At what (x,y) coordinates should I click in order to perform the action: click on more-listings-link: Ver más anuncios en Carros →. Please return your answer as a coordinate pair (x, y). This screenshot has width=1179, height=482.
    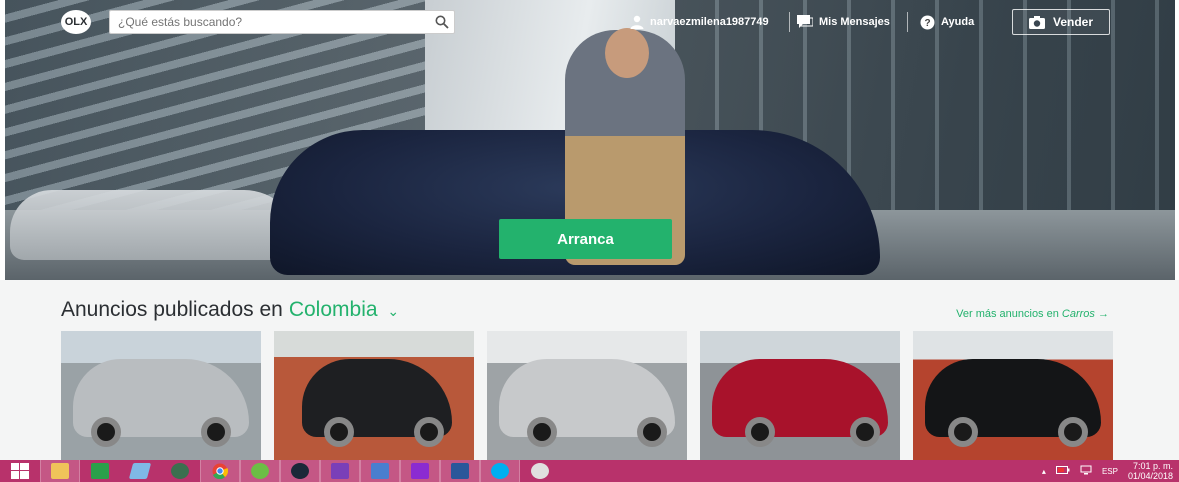
    Looking at the image, I should click on (1032, 314).